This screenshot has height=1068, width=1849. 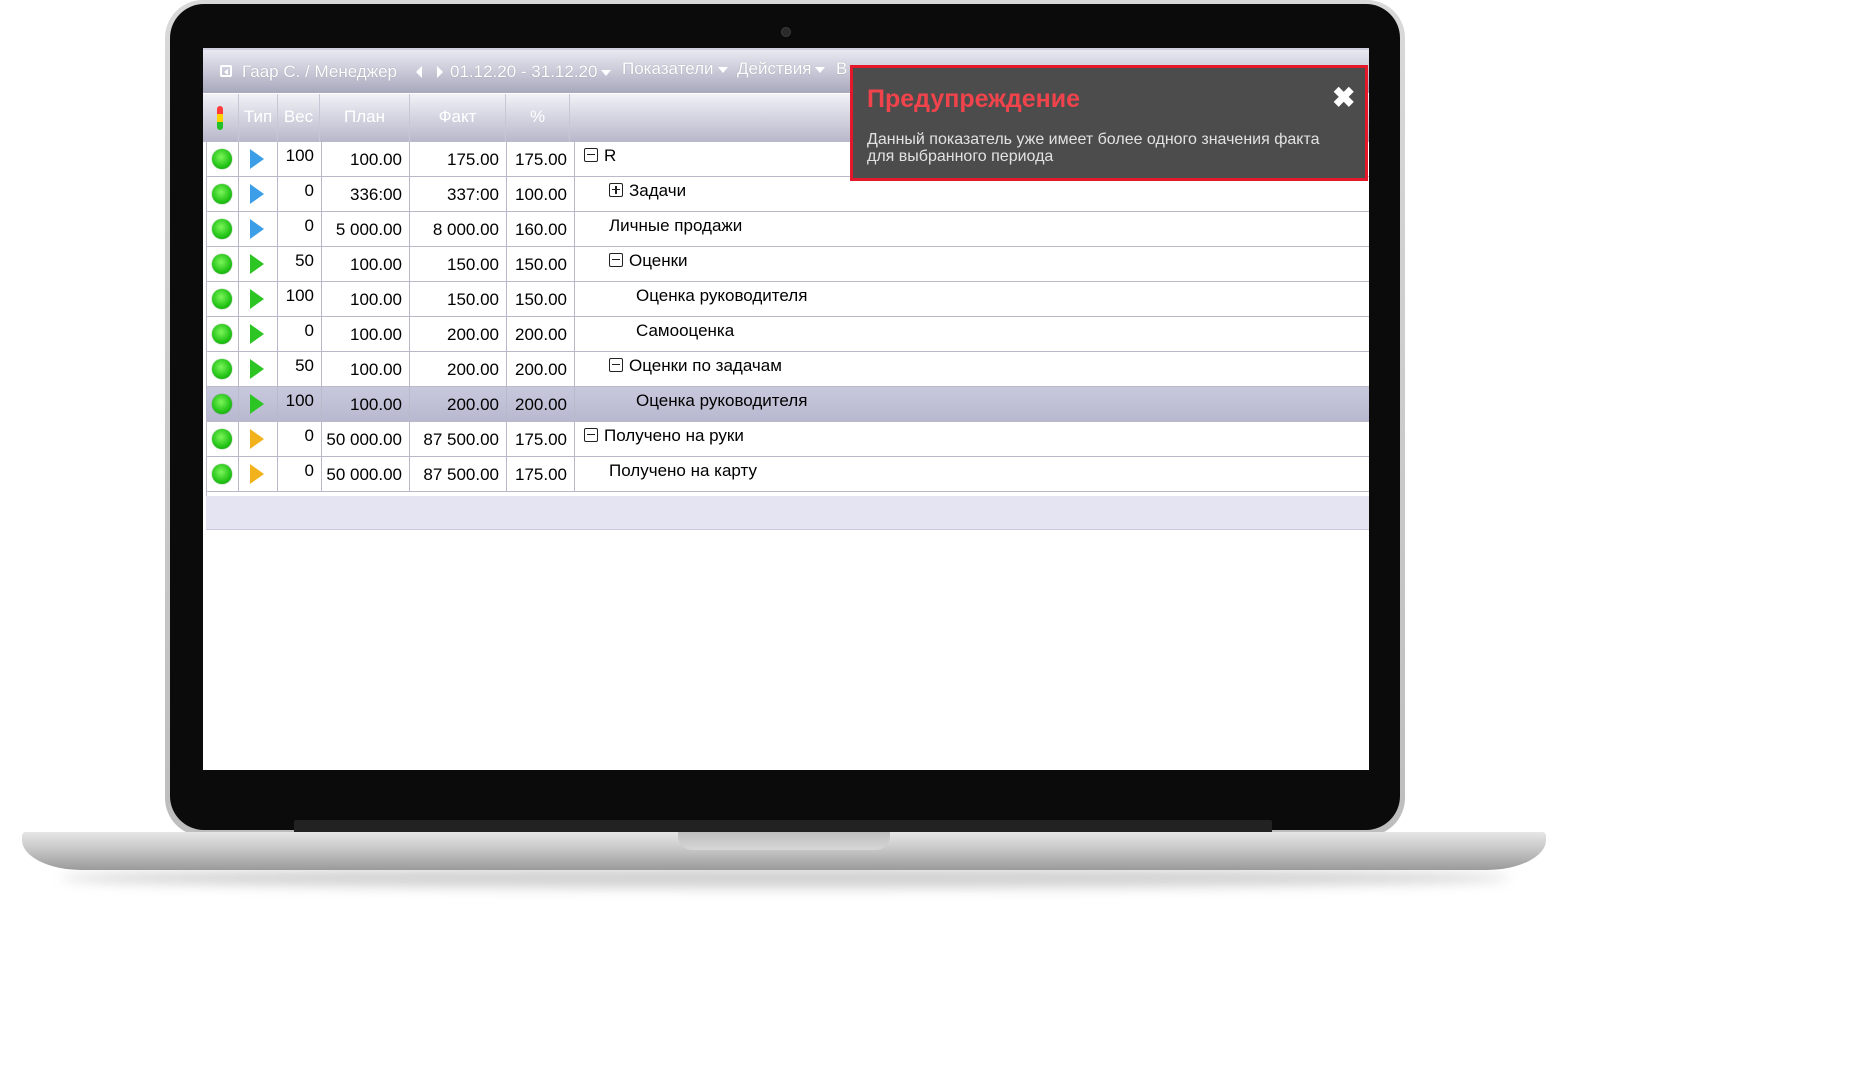 I want to click on table-row: 05 000.00 8 000.00 160.00 Личные продажи, so click(x=787, y=229).